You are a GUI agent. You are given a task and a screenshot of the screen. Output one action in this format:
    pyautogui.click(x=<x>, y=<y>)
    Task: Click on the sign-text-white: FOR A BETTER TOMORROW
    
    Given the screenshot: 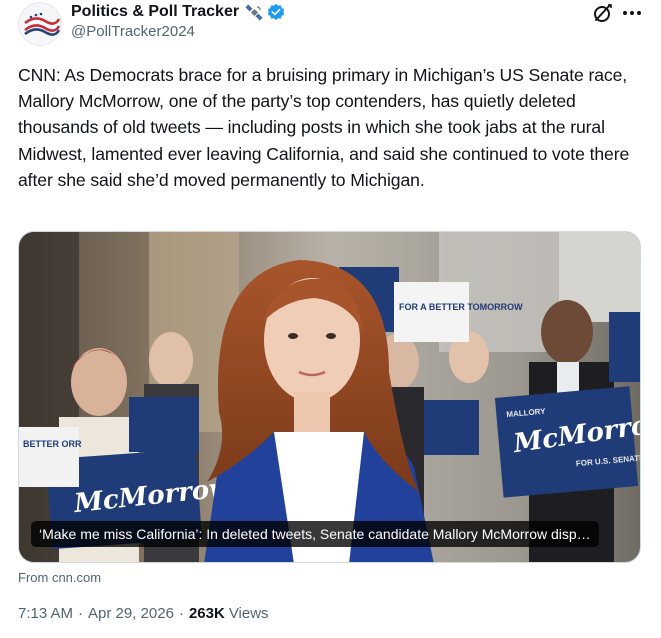 What is the action you would take?
    pyautogui.click(x=461, y=307)
    